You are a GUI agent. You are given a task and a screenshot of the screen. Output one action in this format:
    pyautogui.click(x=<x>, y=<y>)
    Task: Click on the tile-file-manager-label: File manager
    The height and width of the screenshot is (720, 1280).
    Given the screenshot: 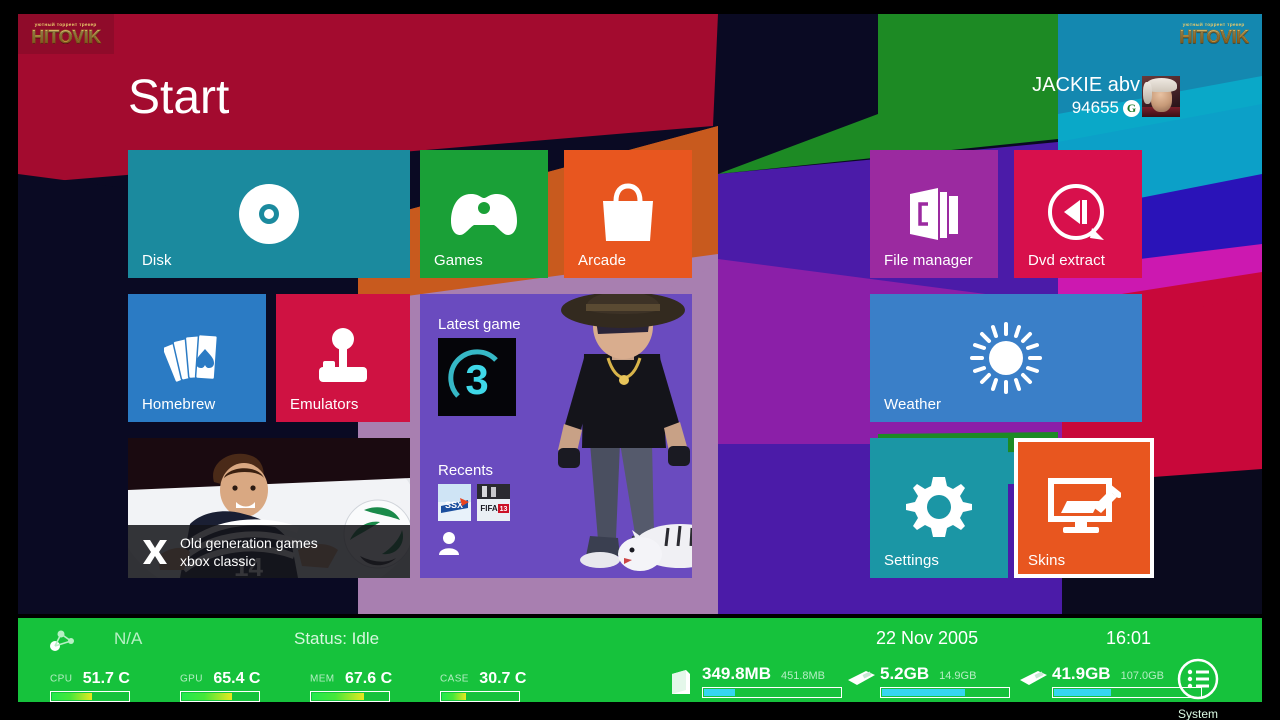 What is the action you would take?
    pyautogui.click(x=928, y=260)
    